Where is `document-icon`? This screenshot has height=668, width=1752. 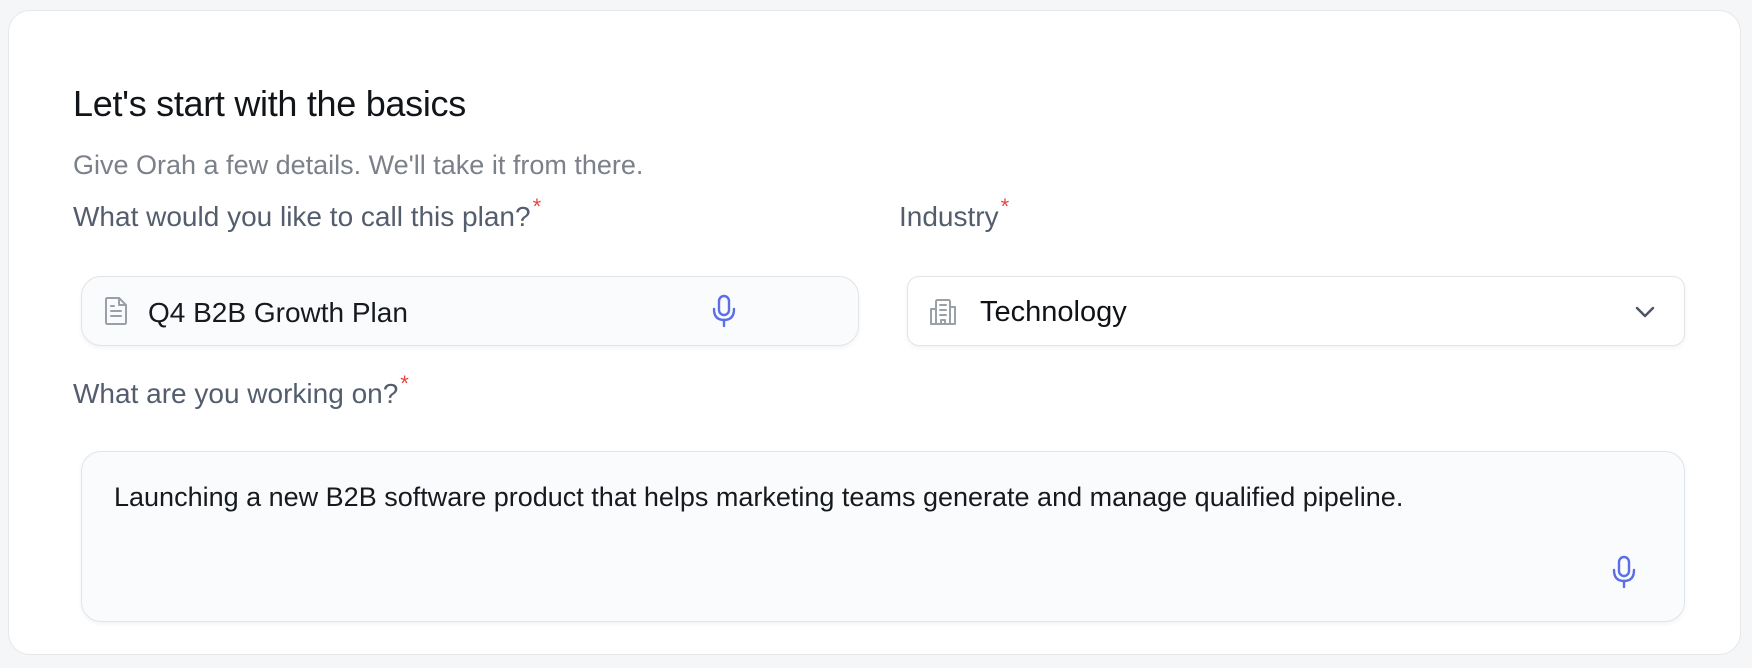 document-icon is located at coordinates (116, 311).